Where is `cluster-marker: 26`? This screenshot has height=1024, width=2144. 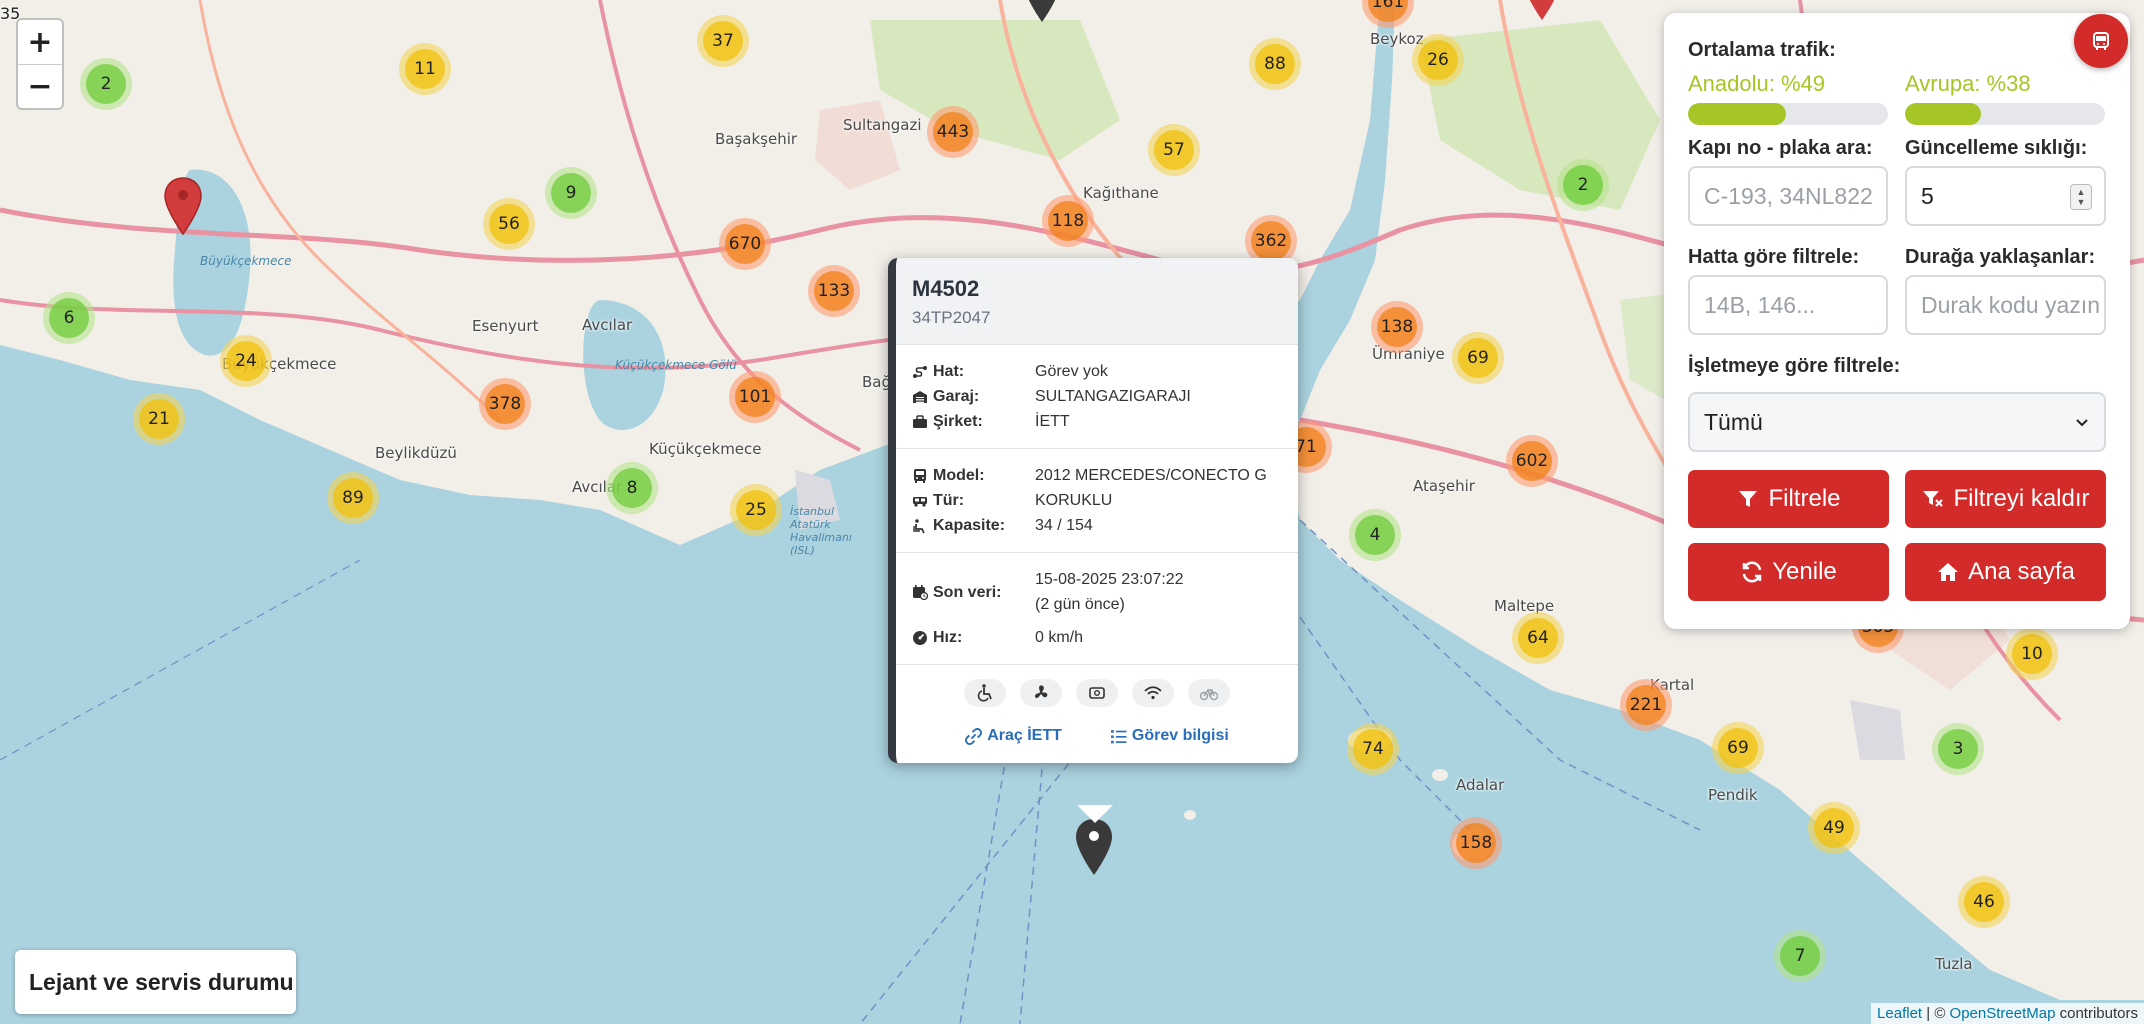
cluster-marker: 26 is located at coordinates (1438, 60).